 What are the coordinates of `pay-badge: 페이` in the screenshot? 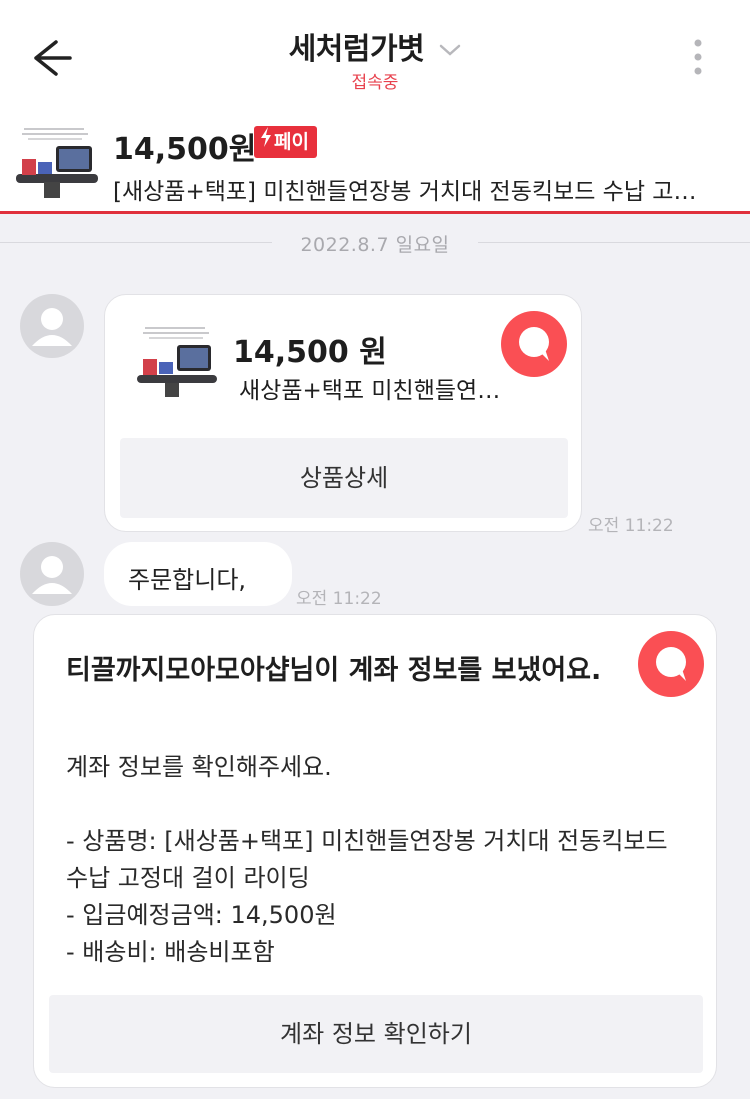 It's located at (285, 142).